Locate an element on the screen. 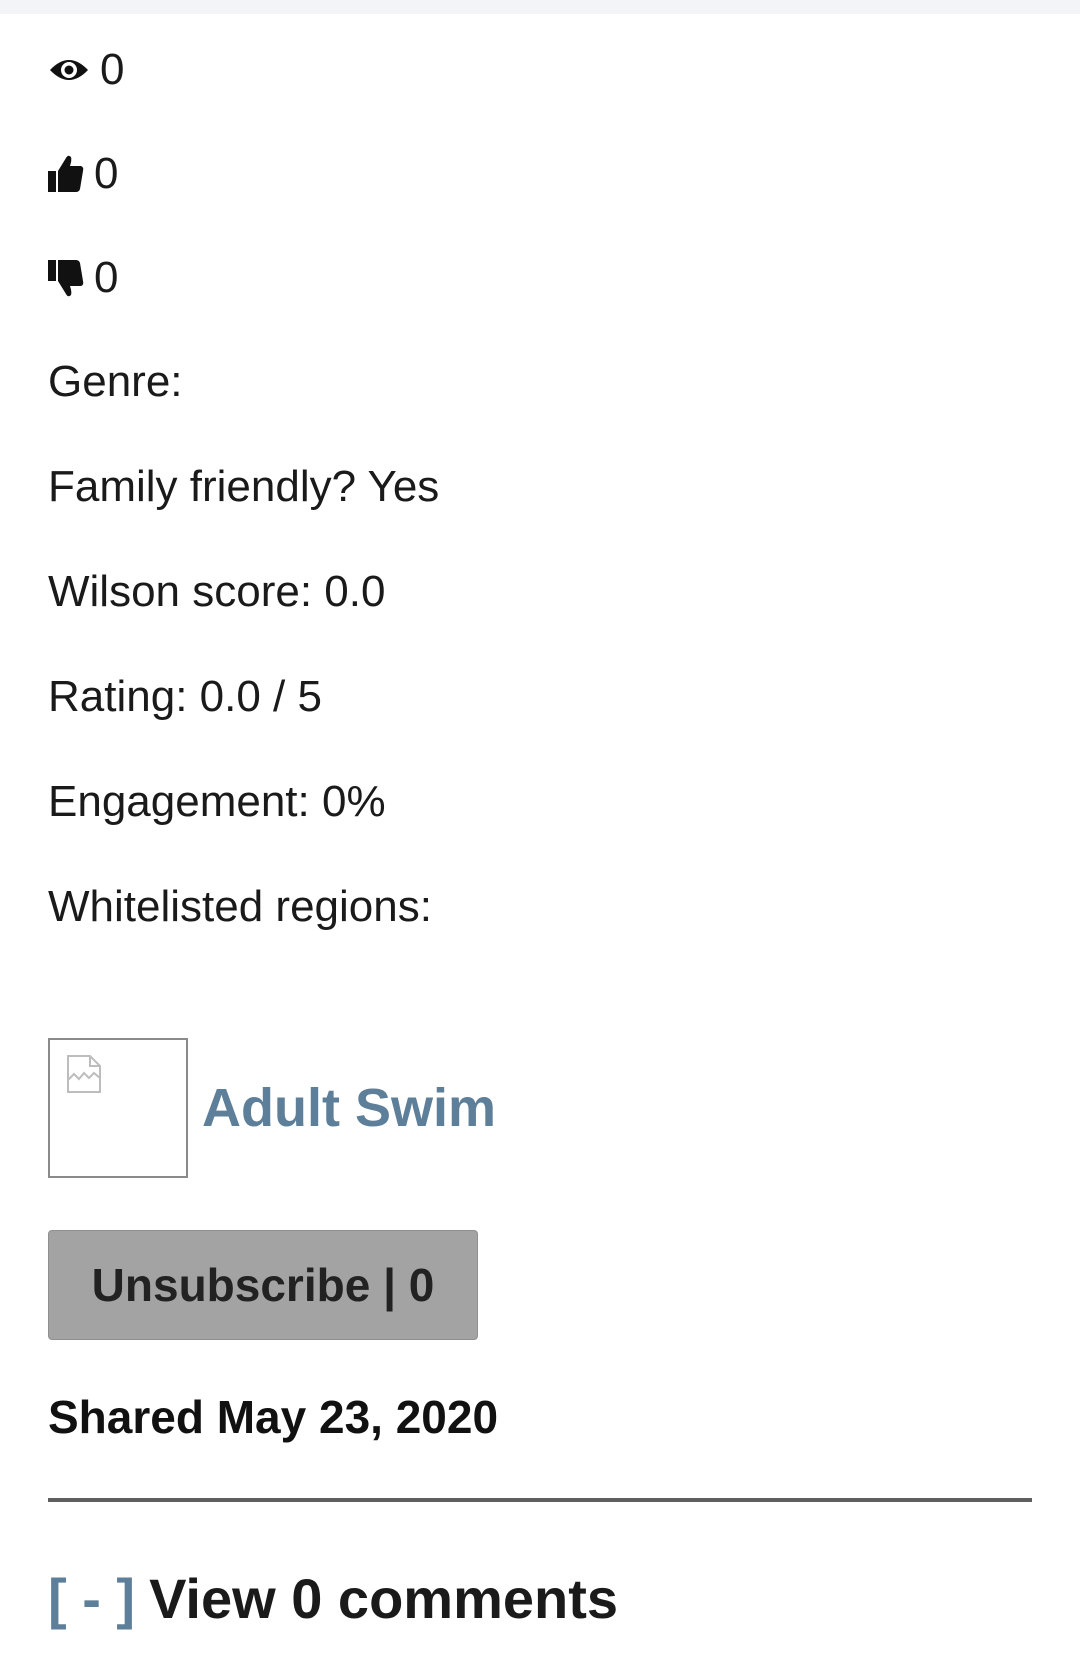 This screenshot has width=1080, height=1660. family-friendly-label: Family friendly? Yes is located at coordinates (244, 486).